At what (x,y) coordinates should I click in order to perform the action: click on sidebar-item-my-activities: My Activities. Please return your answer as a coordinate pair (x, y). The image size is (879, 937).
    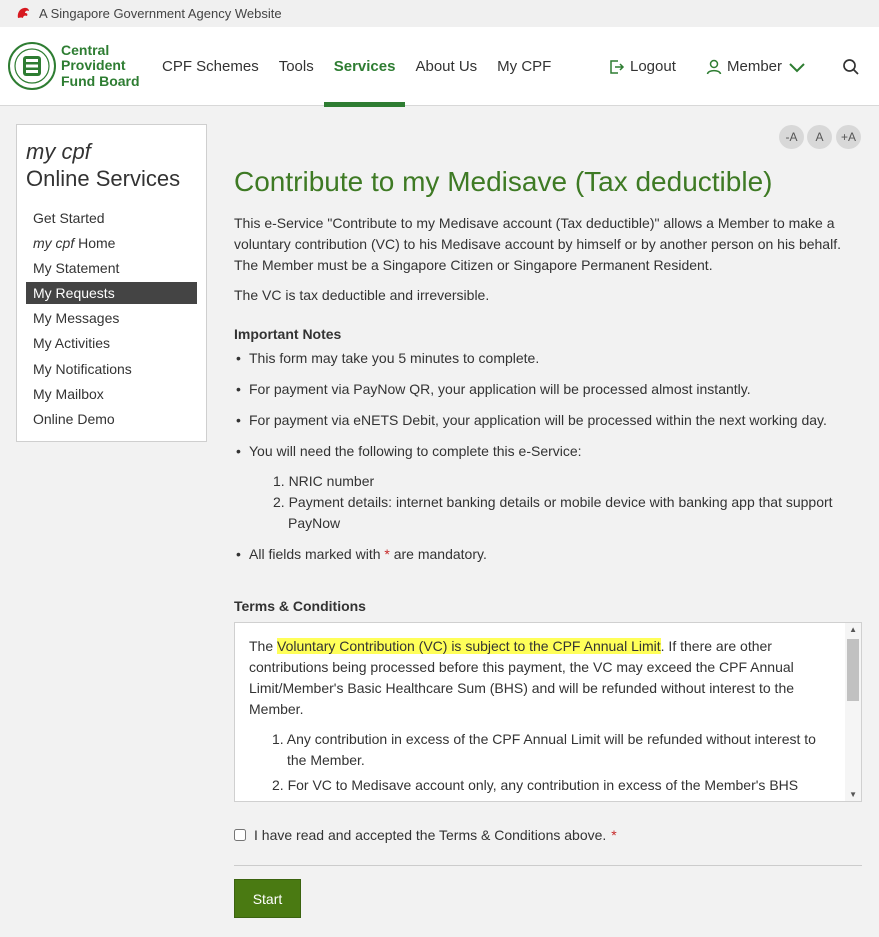
    Looking at the image, I should click on (111, 343).